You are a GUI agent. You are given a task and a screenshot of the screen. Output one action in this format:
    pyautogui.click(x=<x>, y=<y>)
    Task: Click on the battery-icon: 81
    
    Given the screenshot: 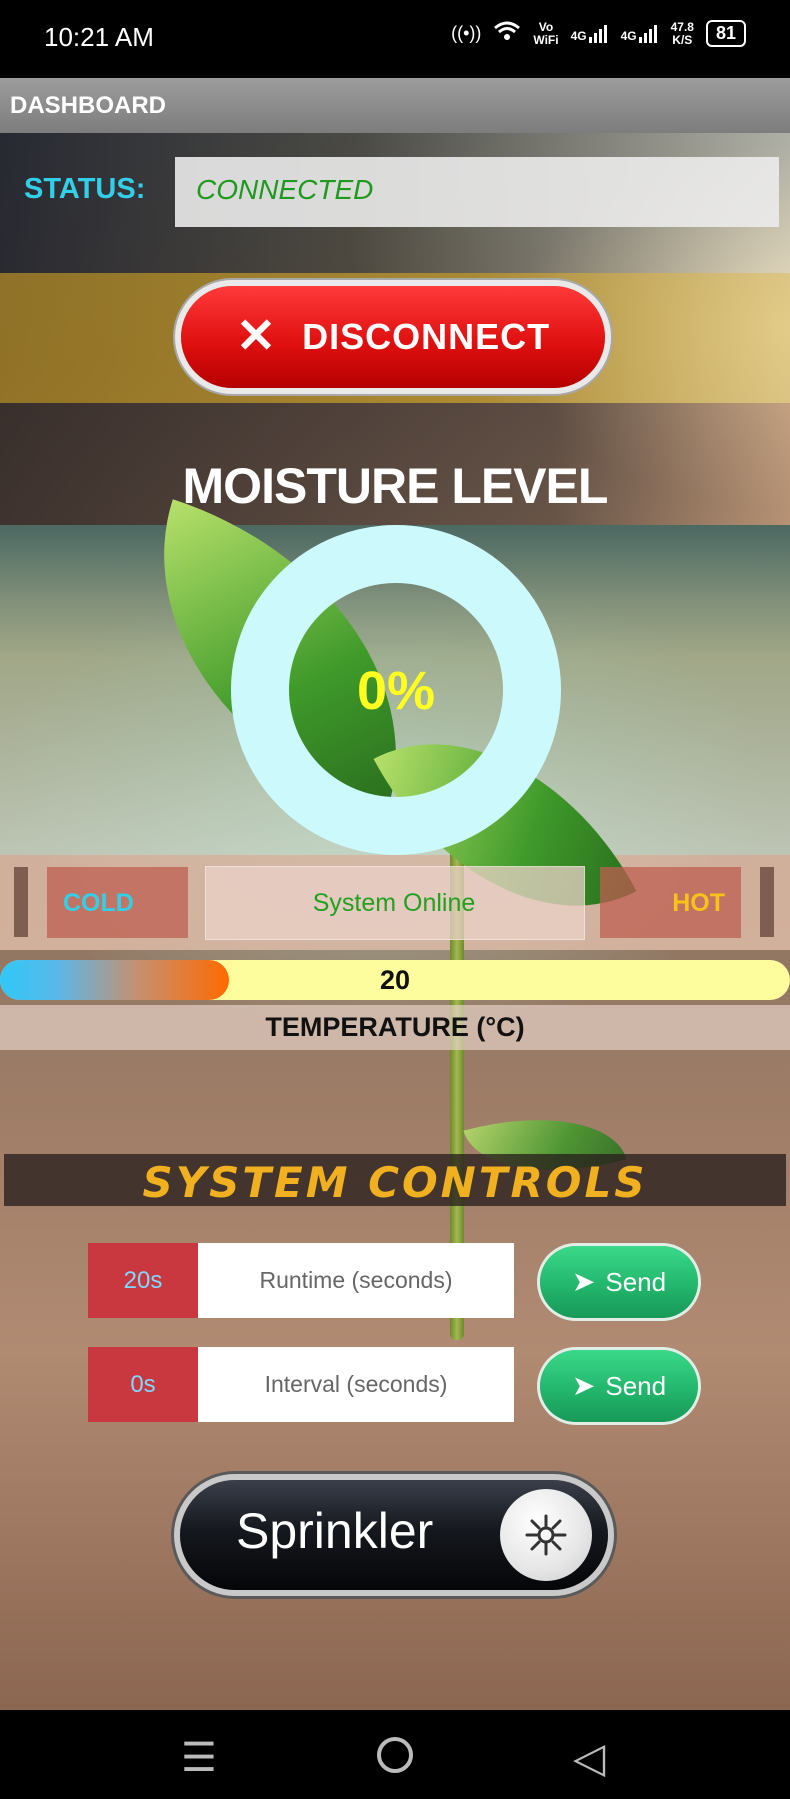 What is the action you would take?
    pyautogui.click(x=725, y=33)
    